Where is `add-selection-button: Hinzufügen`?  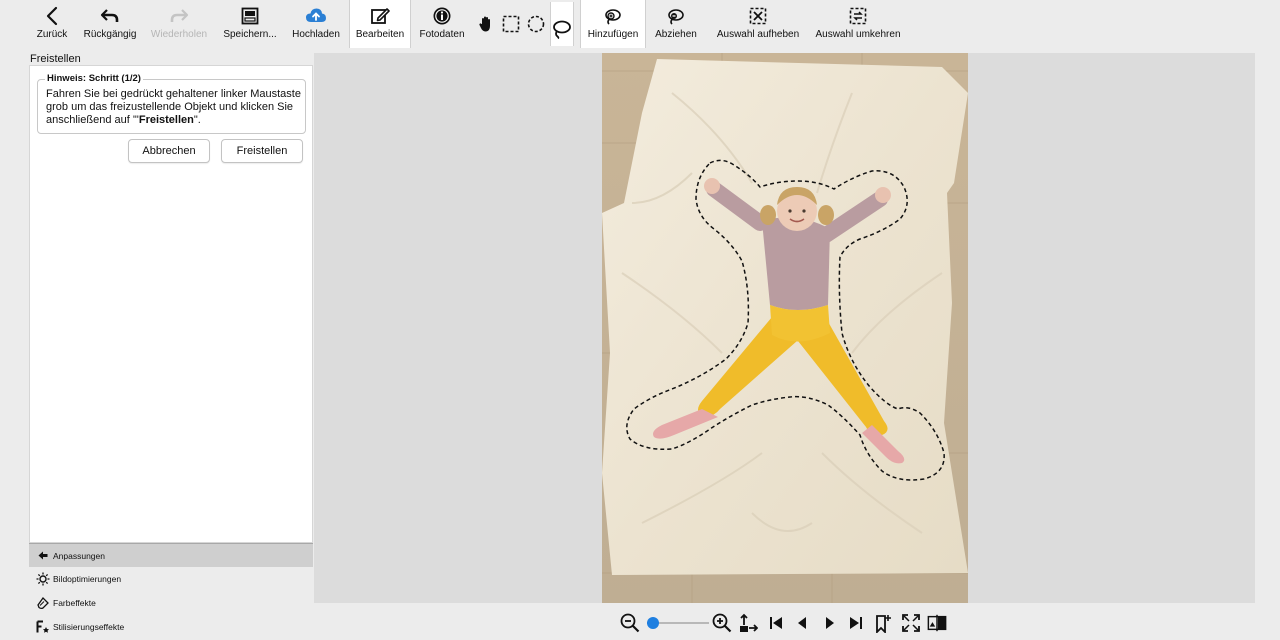 add-selection-button: Hinzufügen is located at coordinates (613, 24).